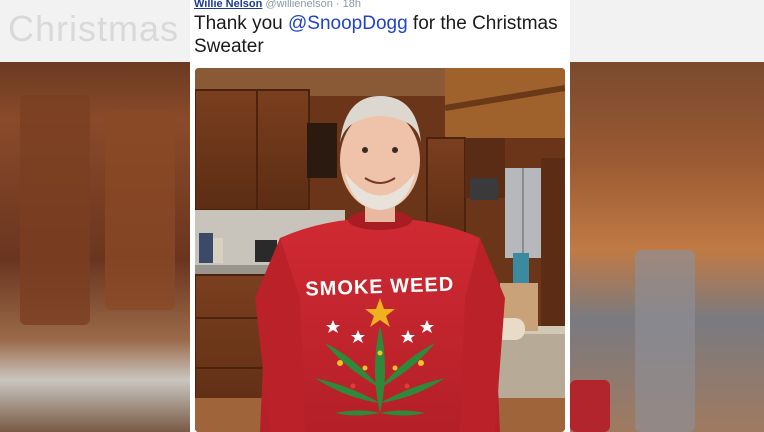 The image size is (764, 432). Describe the element at coordinates (94, 28) in the screenshot. I see `blurred-tweet-text: Christmas` at that location.